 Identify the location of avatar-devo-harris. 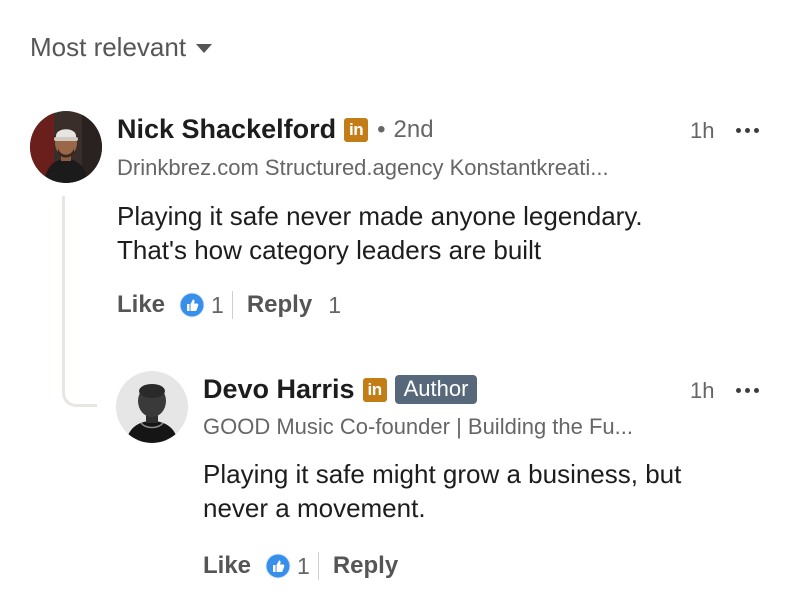
(152, 407).